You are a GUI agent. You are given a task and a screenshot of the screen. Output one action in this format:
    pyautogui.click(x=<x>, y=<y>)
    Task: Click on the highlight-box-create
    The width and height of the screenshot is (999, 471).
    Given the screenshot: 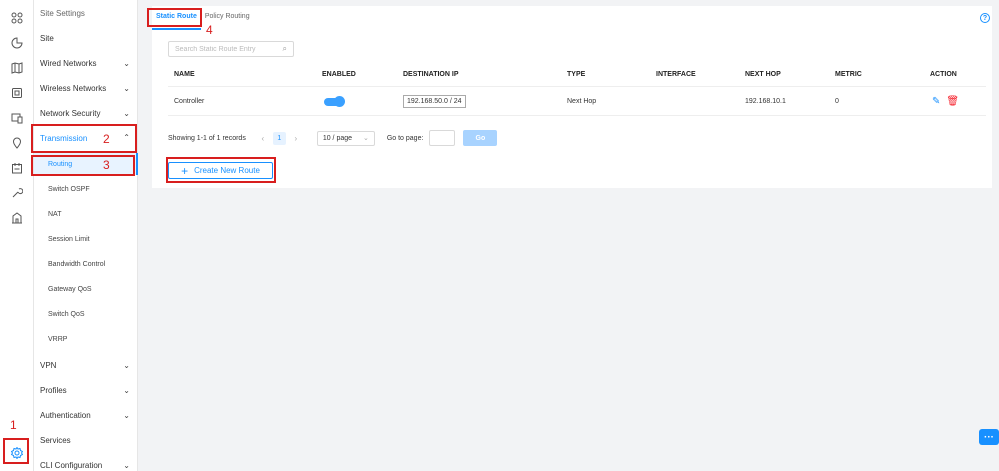 What is the action you would take?
    pyautogui.click(x=221, y=170)
    